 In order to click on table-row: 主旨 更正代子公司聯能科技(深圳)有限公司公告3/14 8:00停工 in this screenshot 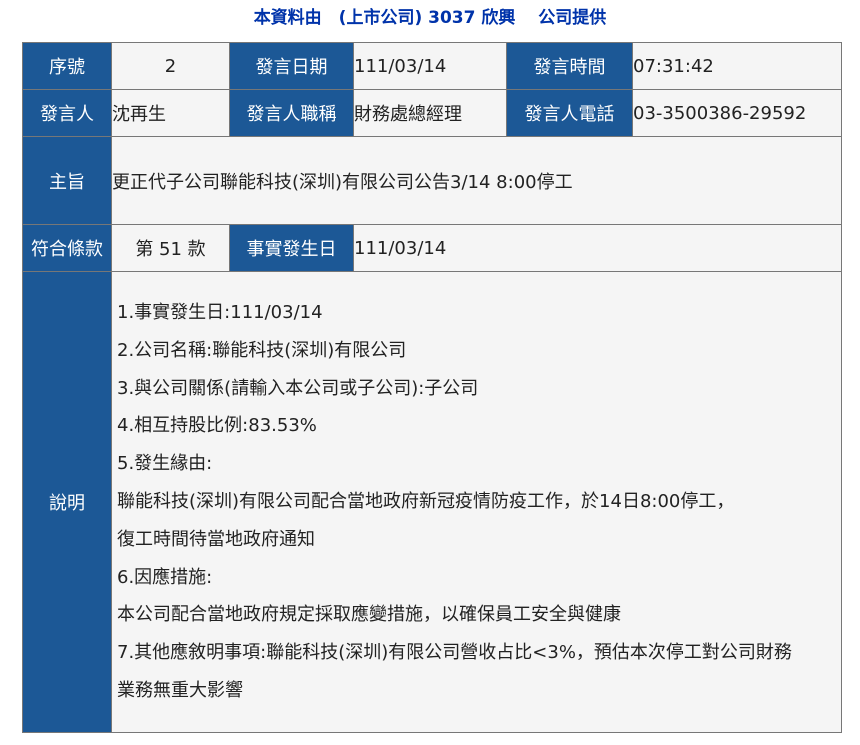, I will do `click(432, 180)`.